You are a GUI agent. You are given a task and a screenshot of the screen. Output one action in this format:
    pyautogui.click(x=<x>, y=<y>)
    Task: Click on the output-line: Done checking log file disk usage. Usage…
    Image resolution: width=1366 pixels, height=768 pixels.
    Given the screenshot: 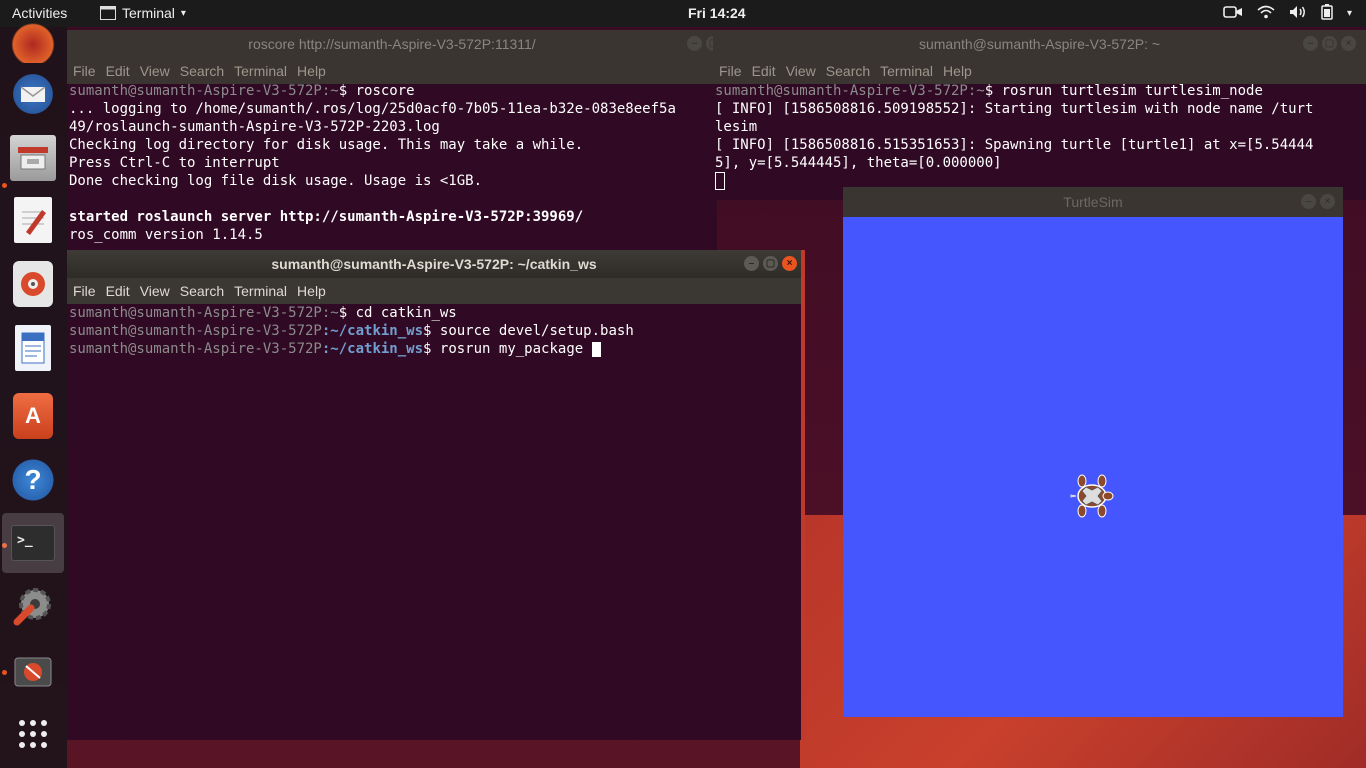 What is the action you would take?
    pyautogui.click(x=276, y=181)
    